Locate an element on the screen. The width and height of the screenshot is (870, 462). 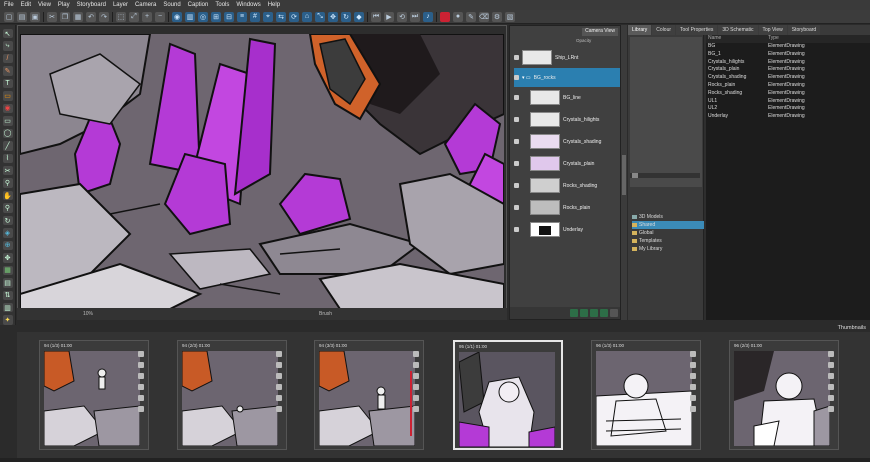
brush-tool-icon: / is located at coordinates (7, 58).